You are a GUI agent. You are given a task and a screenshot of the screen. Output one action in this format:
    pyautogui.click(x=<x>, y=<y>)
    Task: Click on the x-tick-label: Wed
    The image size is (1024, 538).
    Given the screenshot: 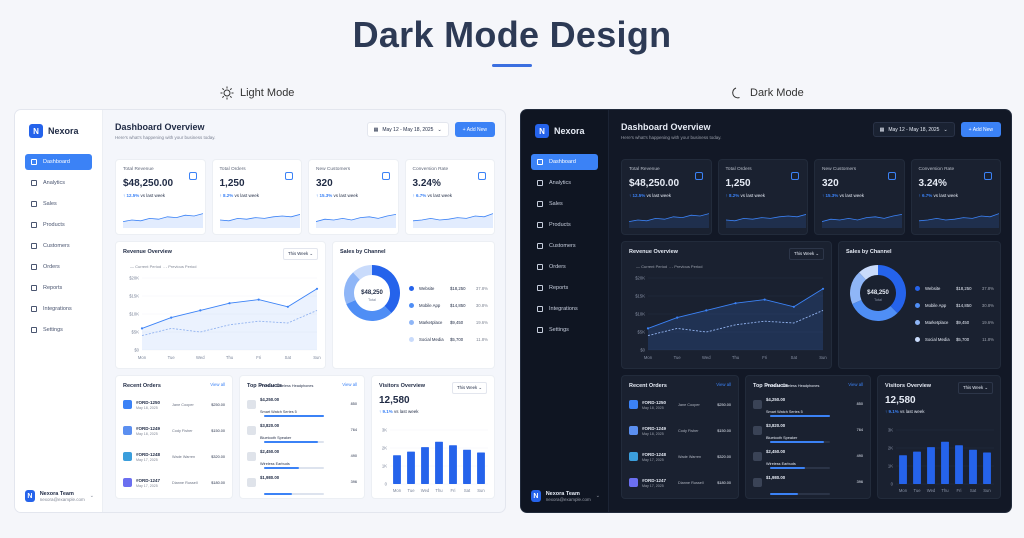 What is the action you would take?
    pyautogui.click(x=200, y=357)
    